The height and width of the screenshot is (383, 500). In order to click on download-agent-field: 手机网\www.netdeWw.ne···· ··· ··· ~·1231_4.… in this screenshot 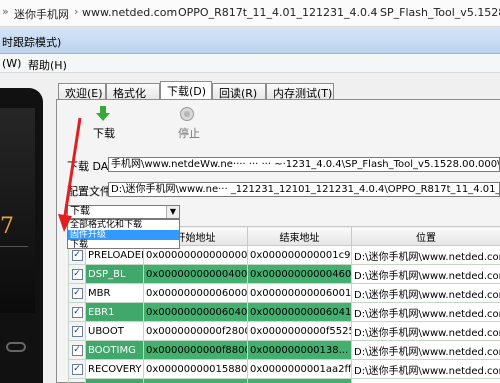, I will do `click(304, 164)`.